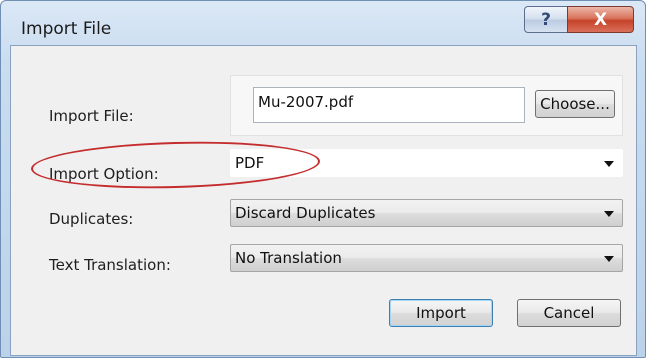 The height and width of the screenshot is (360, 648). Describe the element at coordinates (569, 313) in the screenshot. I see `cancel-button: Cancel` at that location.